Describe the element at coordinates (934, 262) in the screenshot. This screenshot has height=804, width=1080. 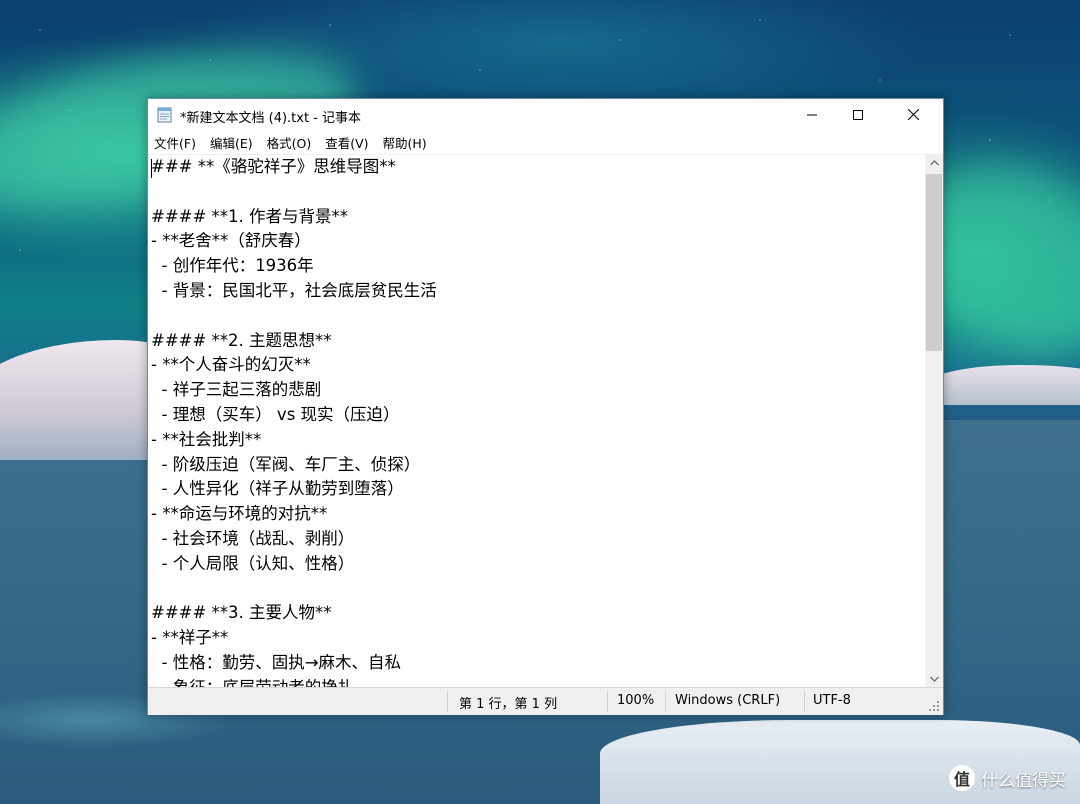
I see `scrollbar-thumb` at that location.